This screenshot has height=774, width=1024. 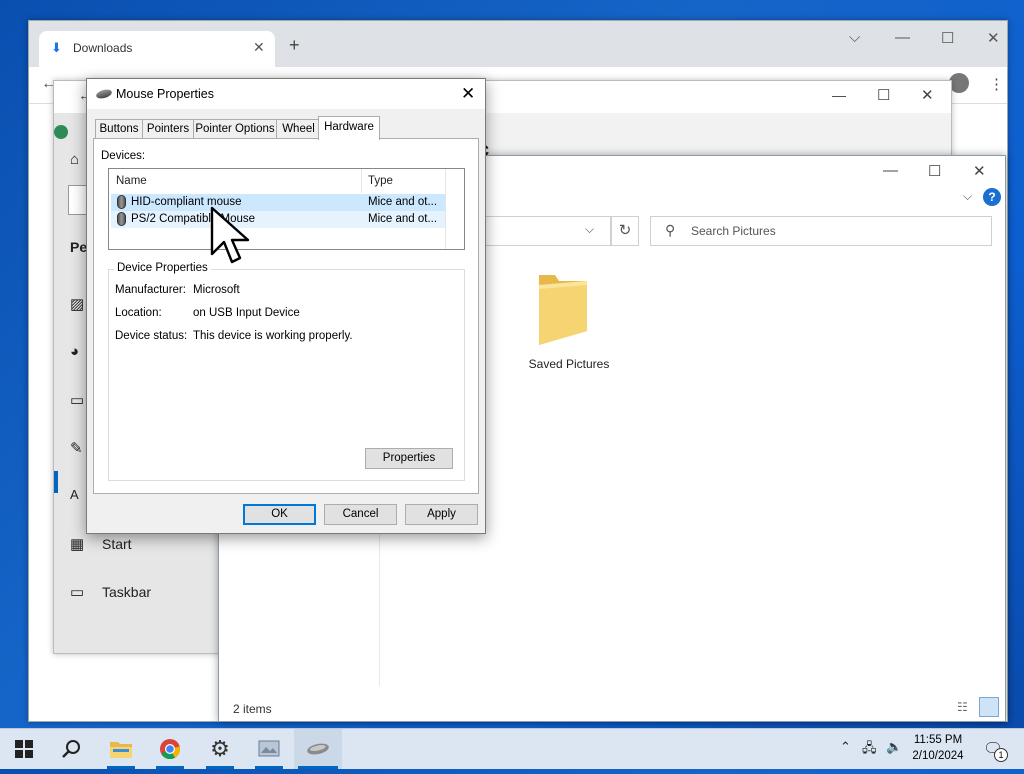 I want to click on settings-logo-icon, so click(x=61, y=132).